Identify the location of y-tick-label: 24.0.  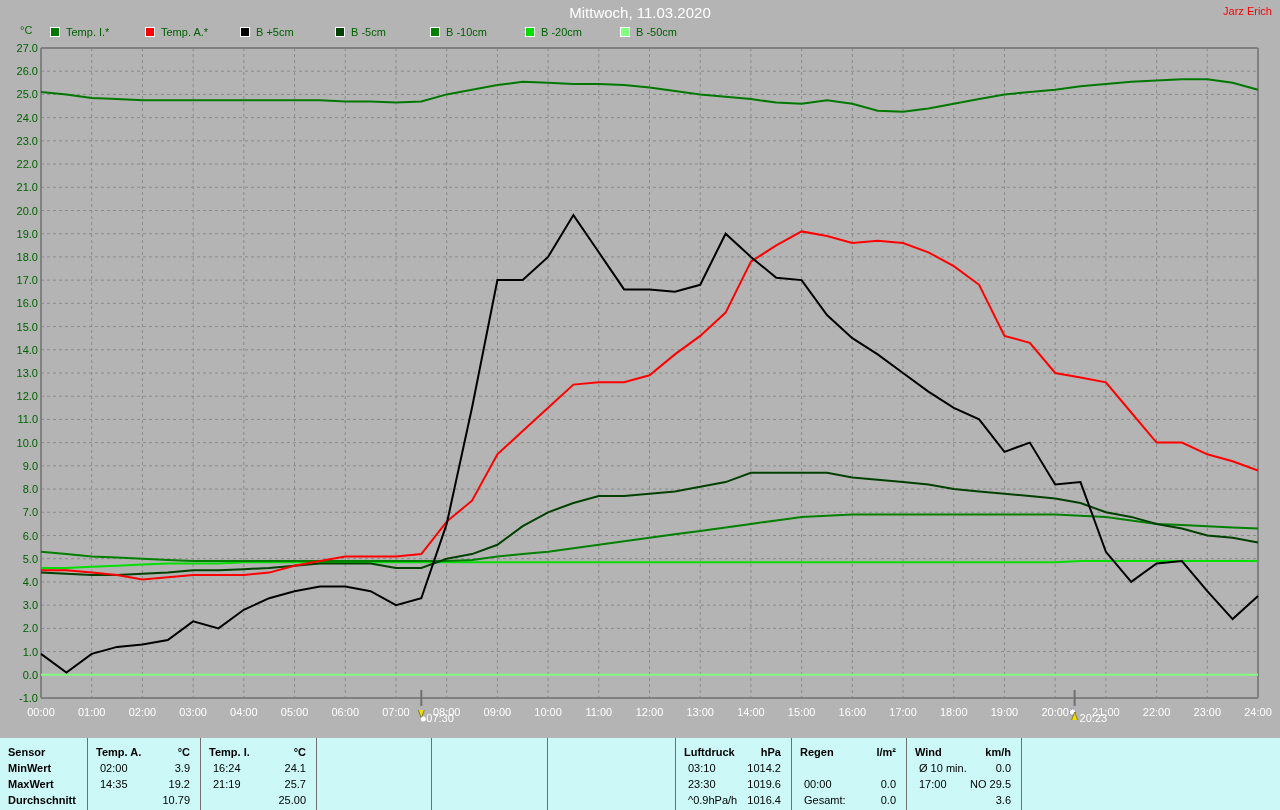
(27, 117).